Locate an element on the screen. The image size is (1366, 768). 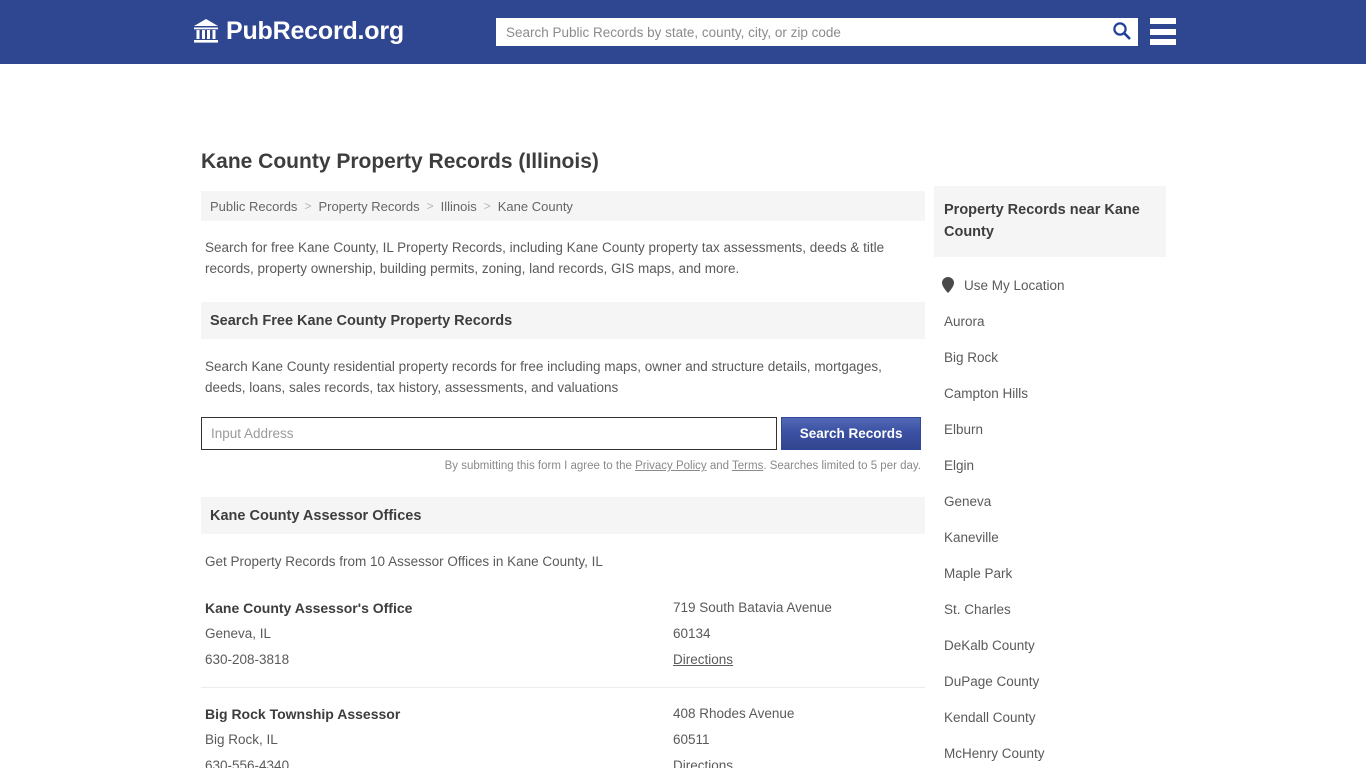
hamburger-menu-icon is located at coordinates (1163, 31).